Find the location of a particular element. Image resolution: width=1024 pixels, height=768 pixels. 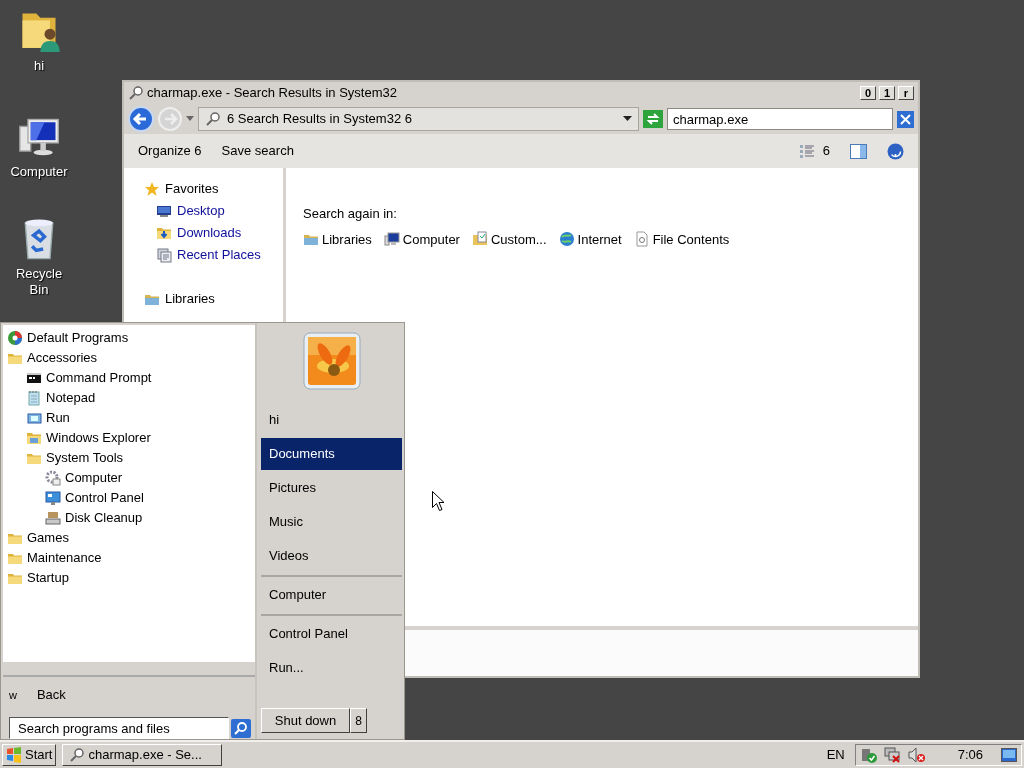

computer-icon is located at coordinates (391, 239).